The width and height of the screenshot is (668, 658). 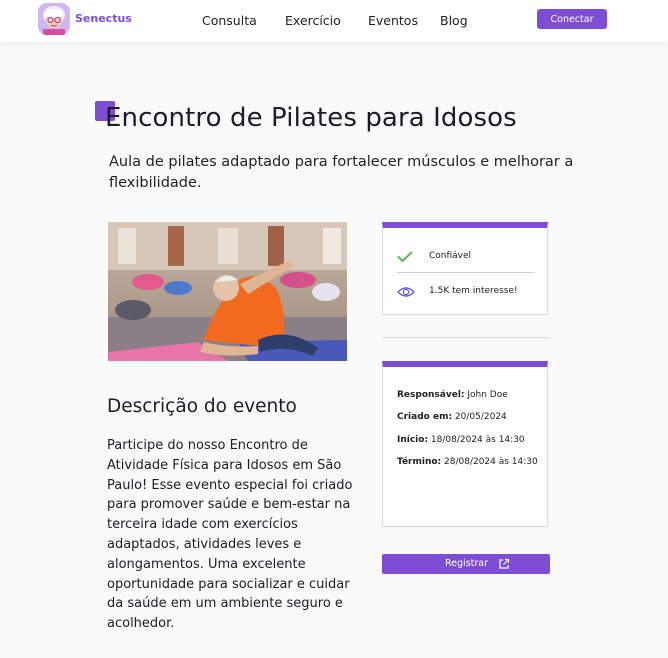 I want to click on created-label: Criado em:, so click(x=425, y=417).